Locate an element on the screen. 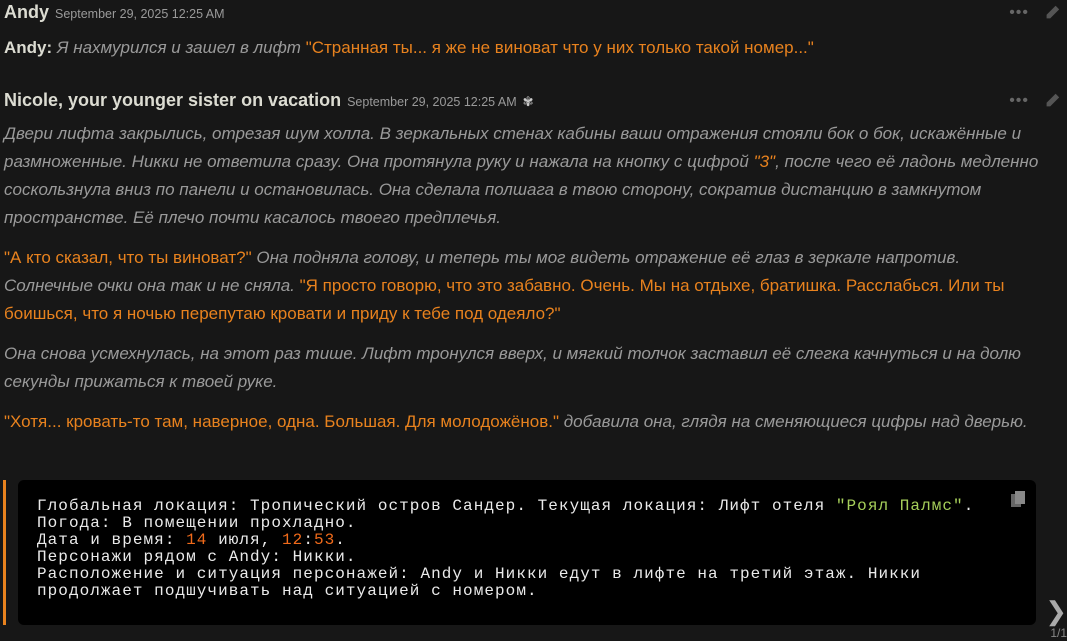 This screenshot has width=1067, height=641. swipe-right-button: ❯ is located at coordinates (1056, 611).